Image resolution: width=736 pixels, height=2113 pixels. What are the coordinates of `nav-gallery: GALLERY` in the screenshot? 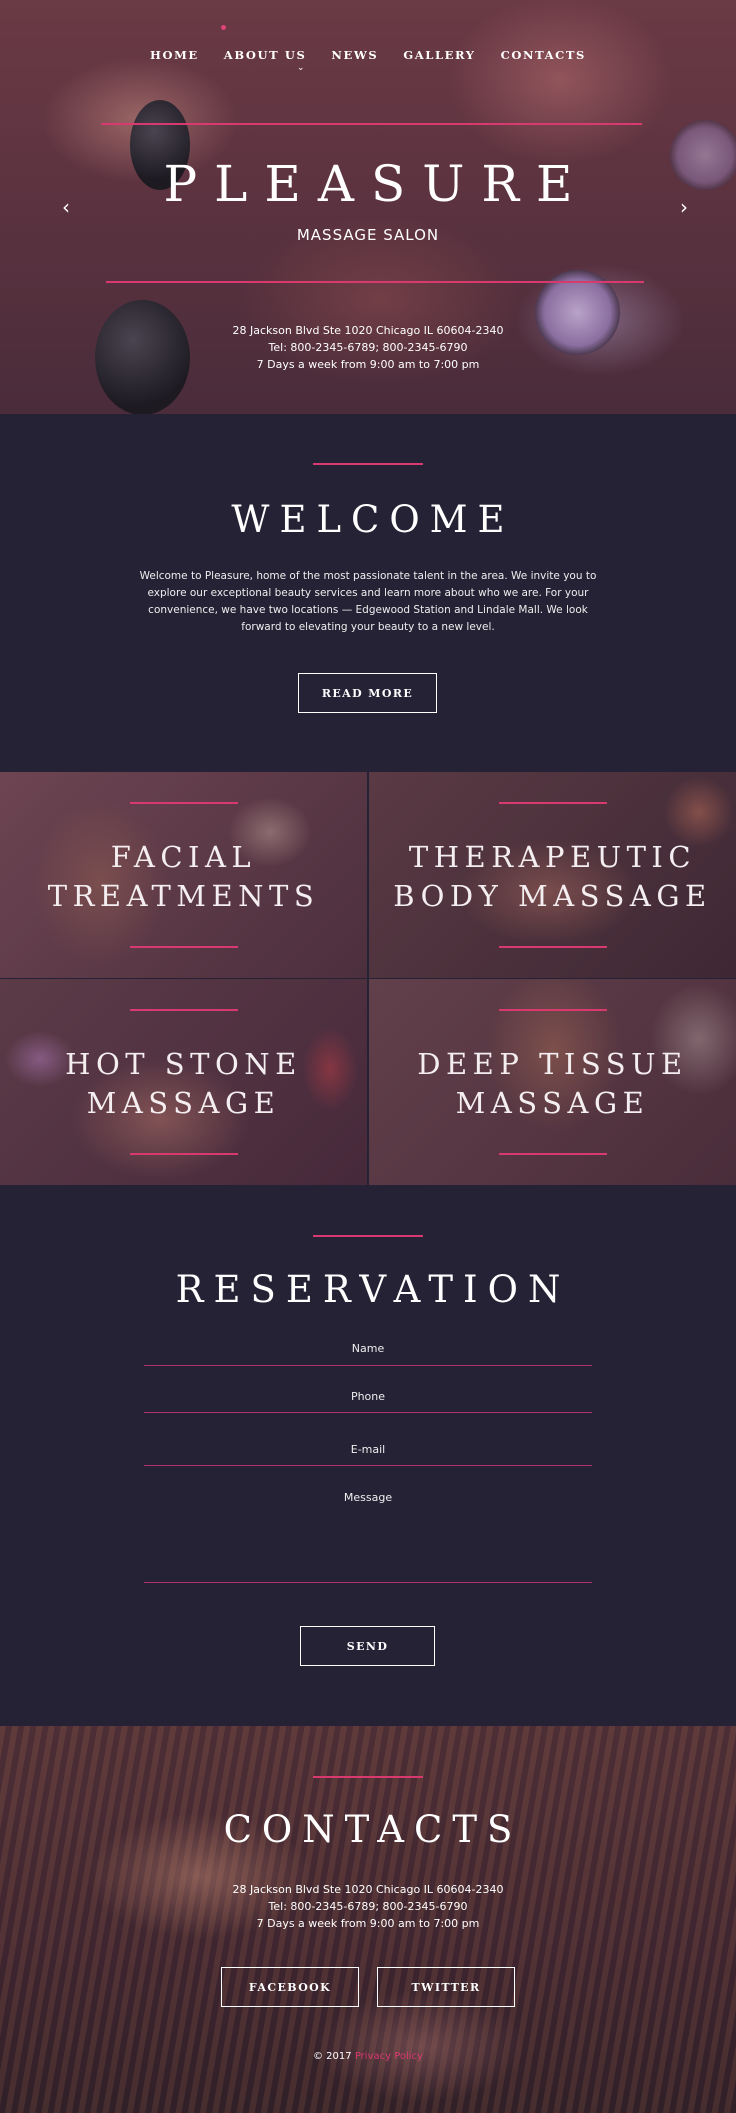 It's located at (439, 55).